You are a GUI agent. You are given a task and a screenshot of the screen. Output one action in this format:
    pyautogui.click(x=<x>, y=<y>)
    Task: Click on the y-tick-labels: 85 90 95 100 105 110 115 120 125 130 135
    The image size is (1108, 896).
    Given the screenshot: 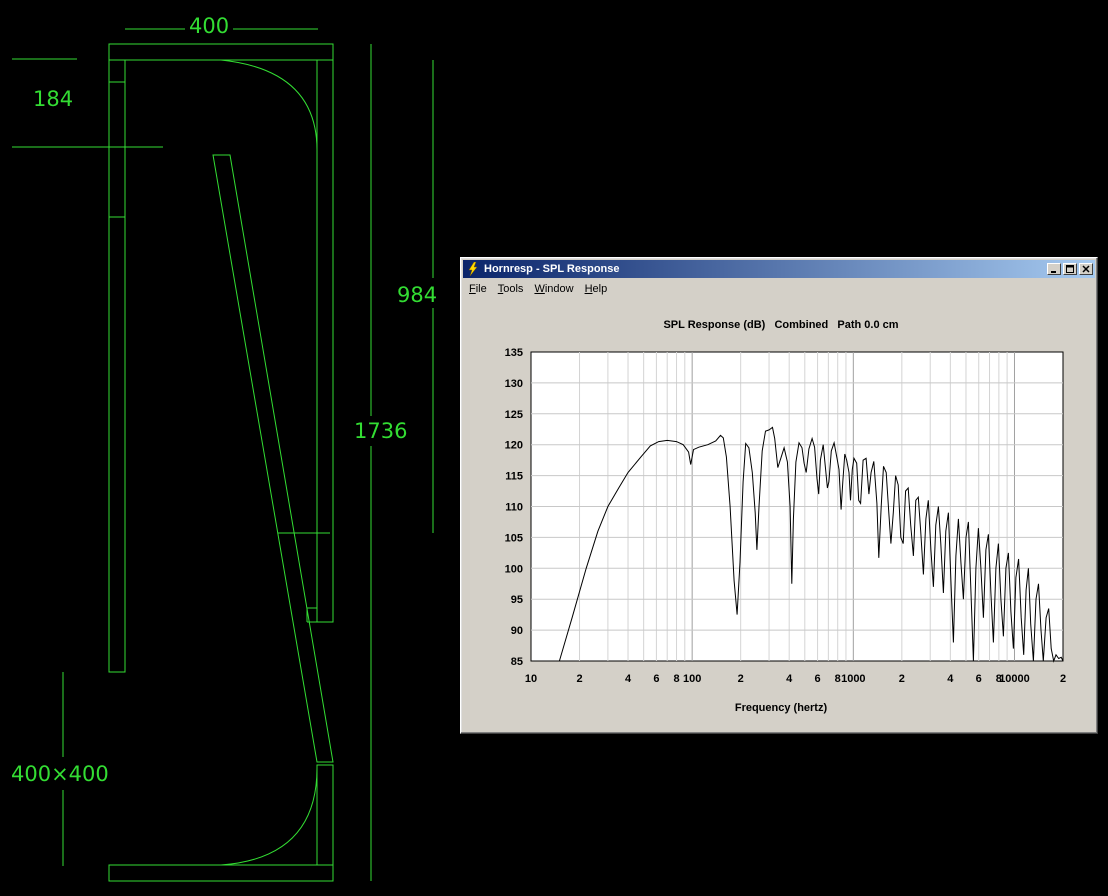 What is the action you would take?
    pyautogui.click(x=514, y=507)
    